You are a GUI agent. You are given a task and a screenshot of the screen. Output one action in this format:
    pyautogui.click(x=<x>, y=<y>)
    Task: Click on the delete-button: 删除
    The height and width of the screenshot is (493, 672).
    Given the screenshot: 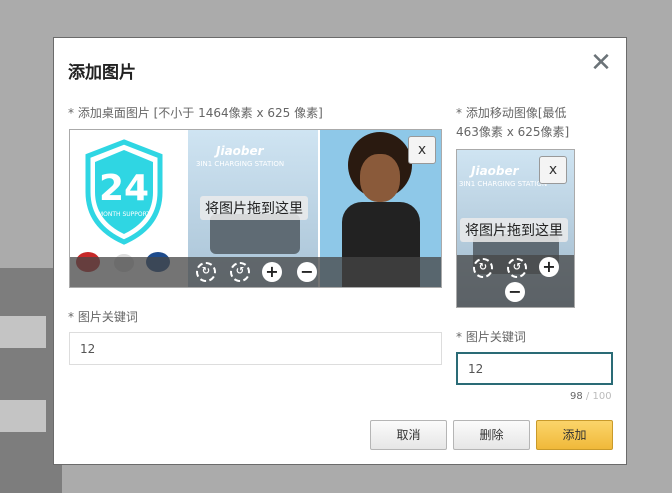 What is the action you would take?
    pyautogui.click(x=491, y=435)
    